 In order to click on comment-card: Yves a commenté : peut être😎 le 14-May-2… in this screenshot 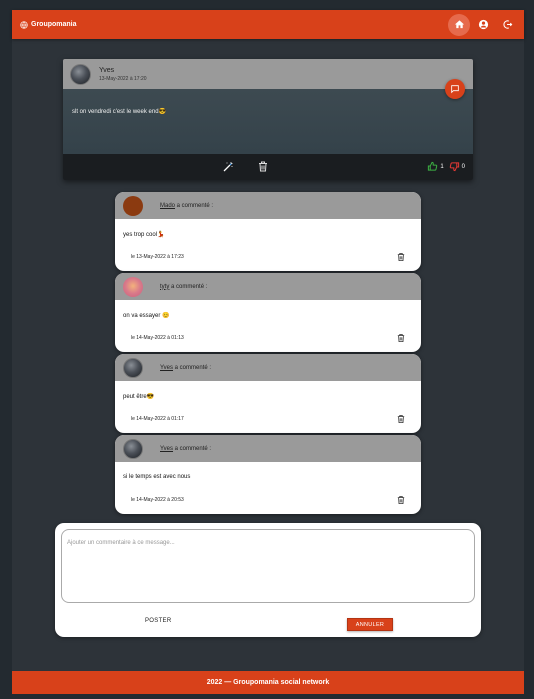, I will do `click(268, 393)`.